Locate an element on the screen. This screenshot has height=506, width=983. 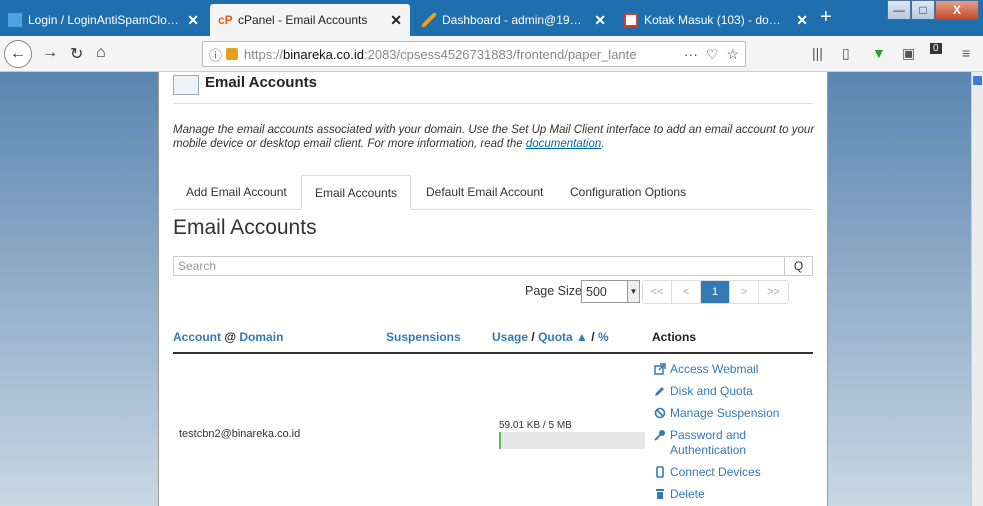
usage-progress-fill is located at coordinates (500, 440).